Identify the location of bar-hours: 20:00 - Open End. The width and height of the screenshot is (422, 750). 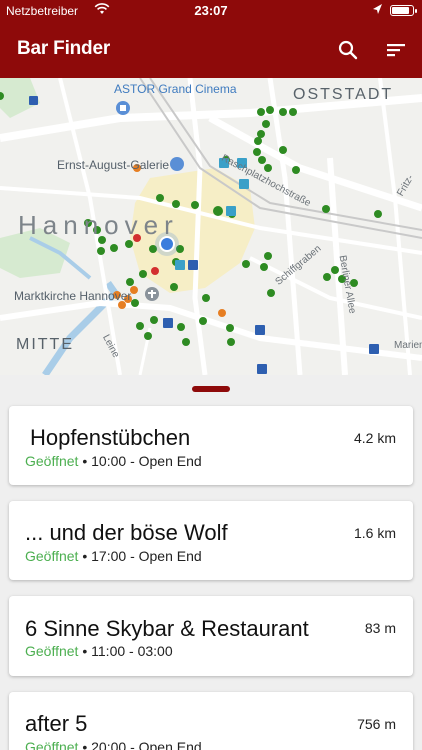
(146, 744).